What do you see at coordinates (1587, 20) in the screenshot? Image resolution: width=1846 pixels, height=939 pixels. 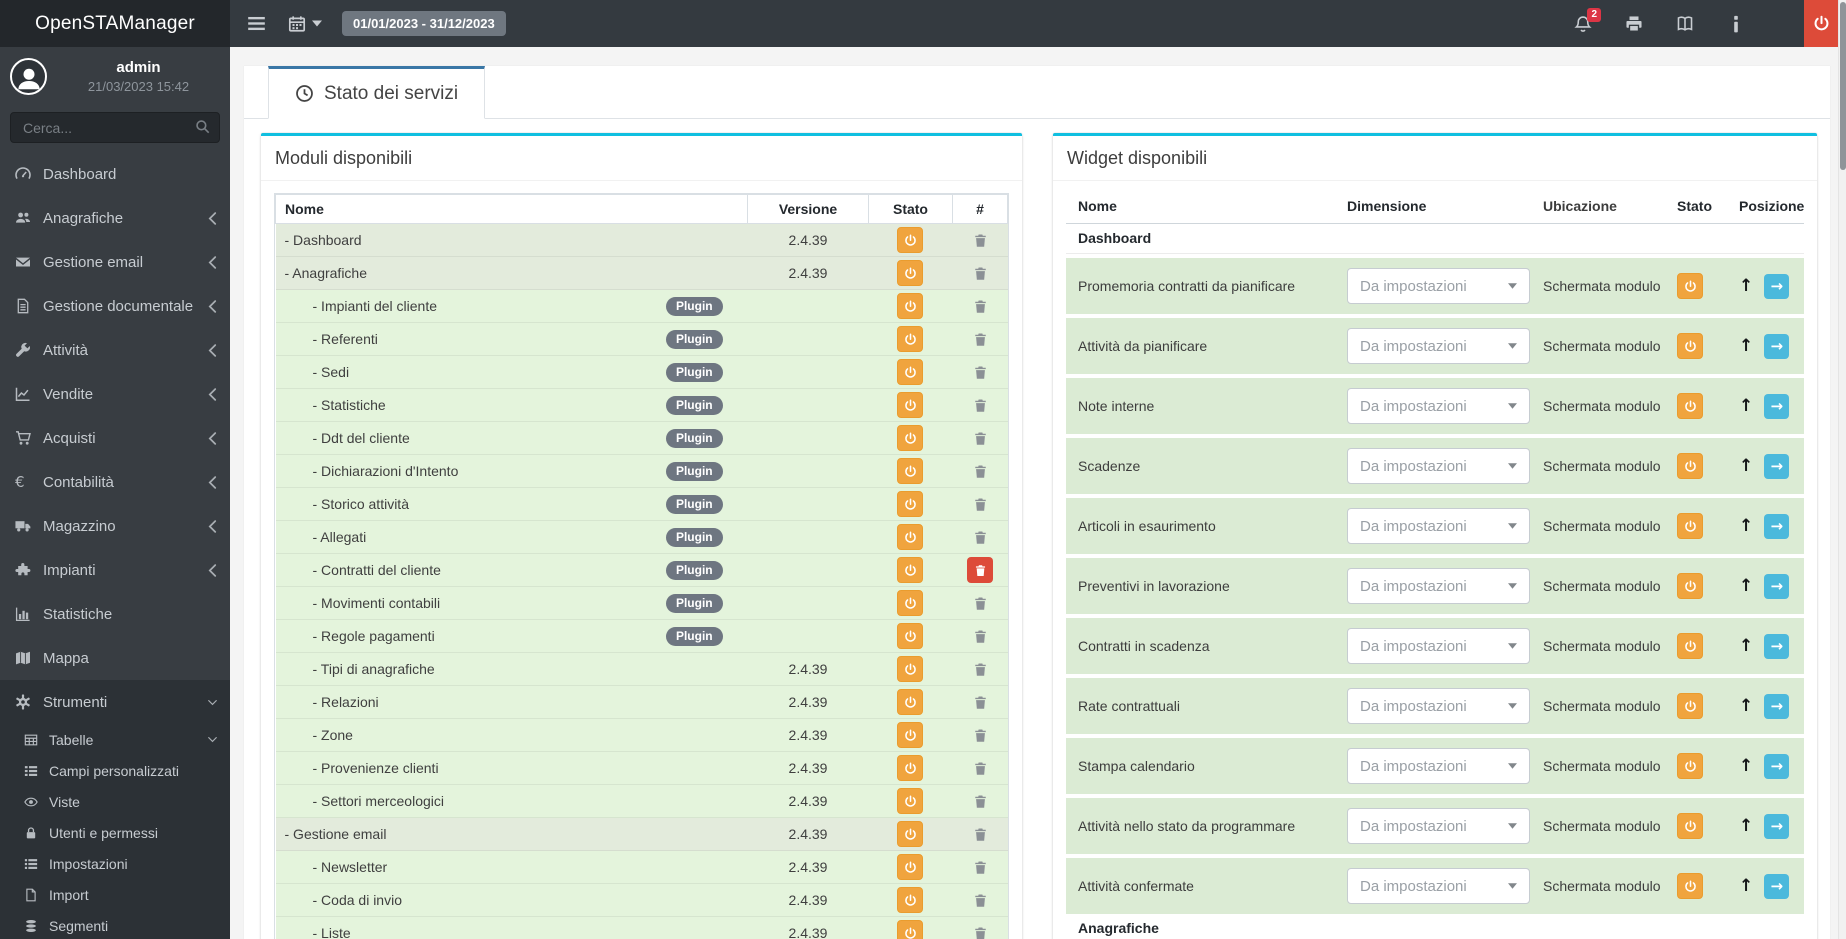 I see `notifications-button: 2` at bounding box center [1587, 20].